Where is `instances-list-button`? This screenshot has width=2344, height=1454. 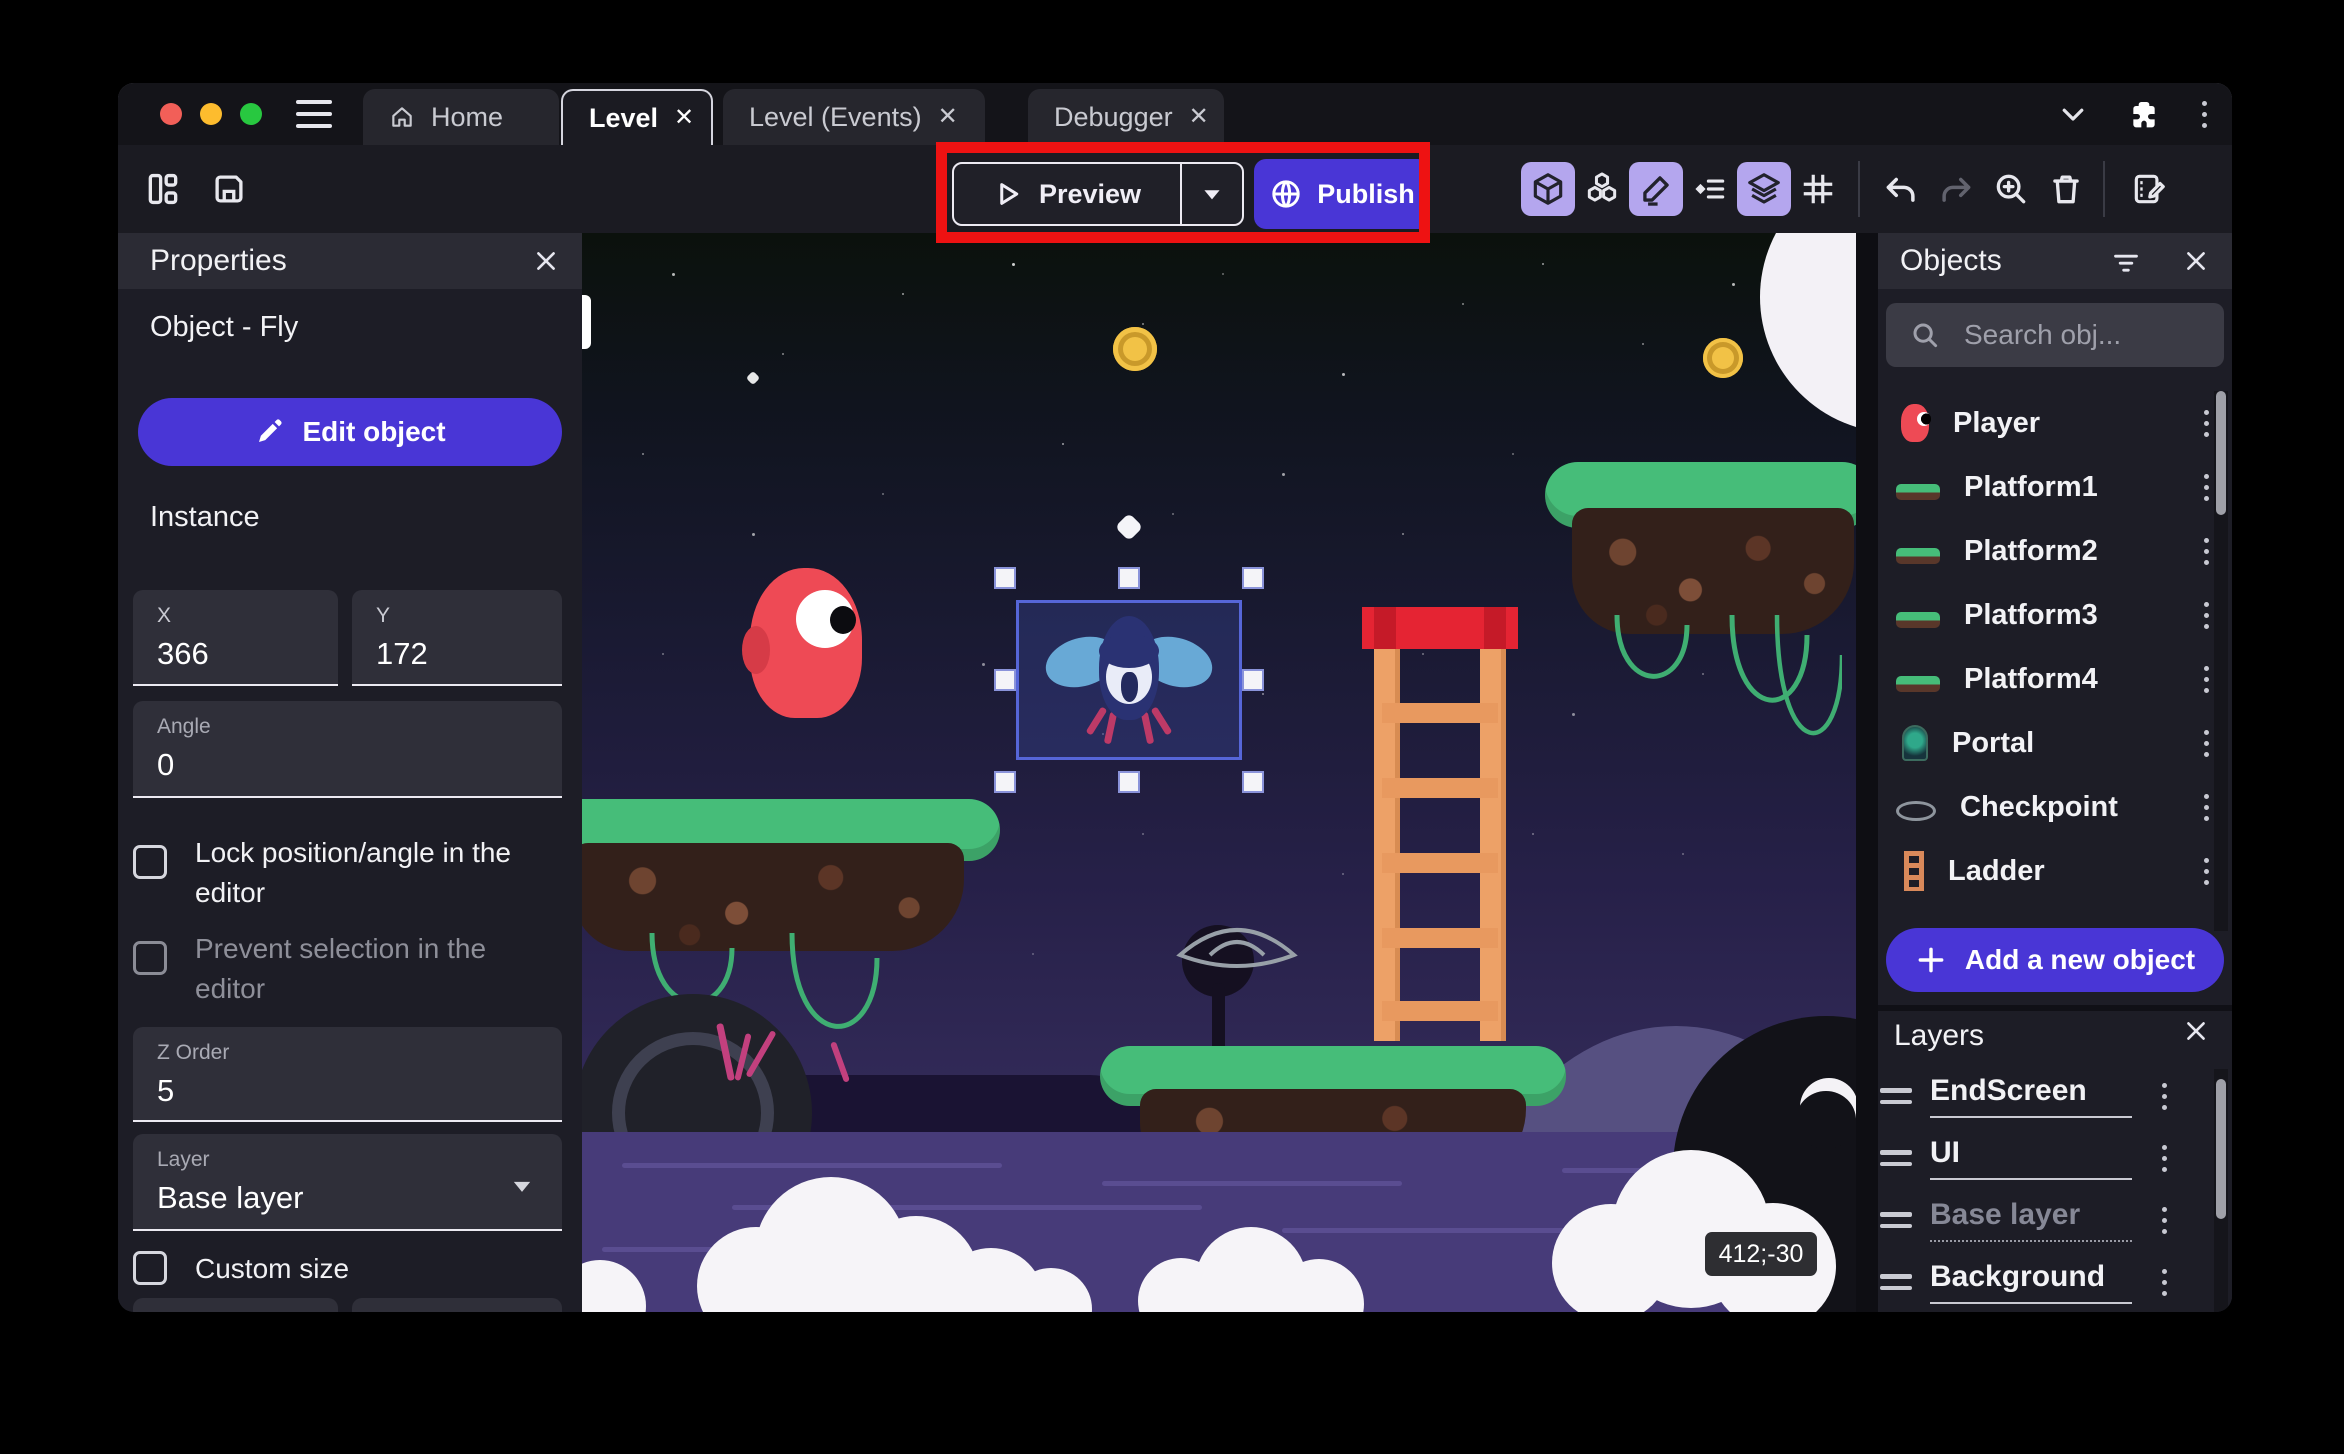 instances-list-button is located at coordinates (1710, 189).